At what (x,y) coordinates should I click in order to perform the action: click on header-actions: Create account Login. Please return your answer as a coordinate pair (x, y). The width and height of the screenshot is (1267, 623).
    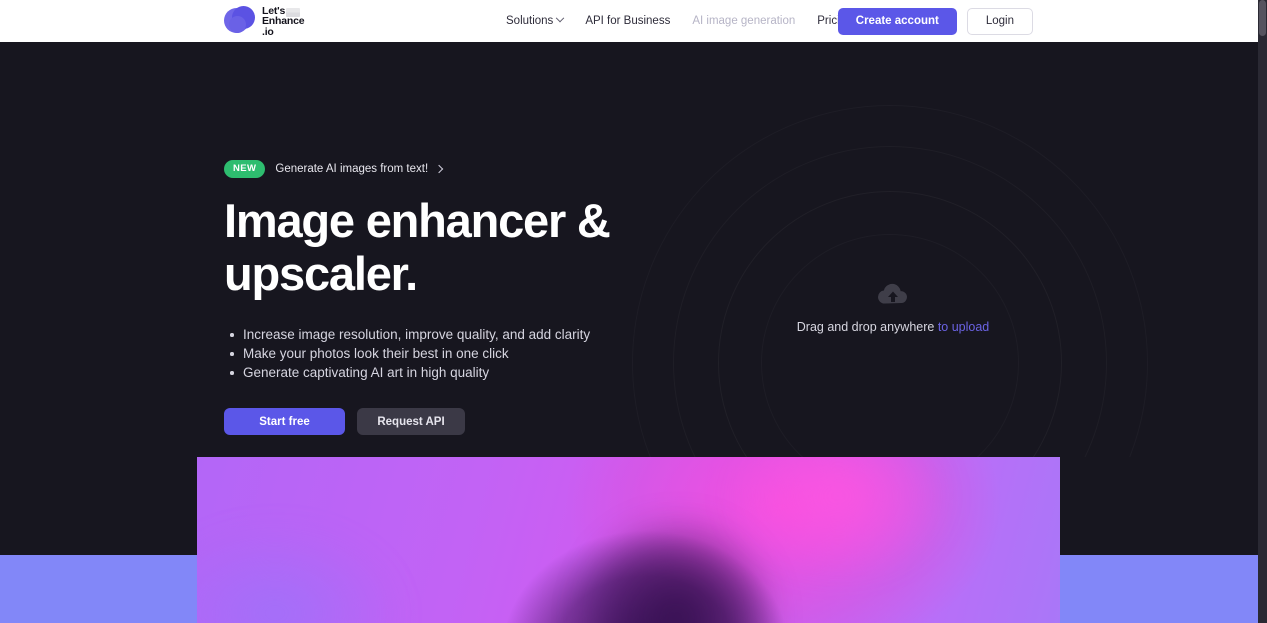
    Looking at the image, I should click on (935, 21).